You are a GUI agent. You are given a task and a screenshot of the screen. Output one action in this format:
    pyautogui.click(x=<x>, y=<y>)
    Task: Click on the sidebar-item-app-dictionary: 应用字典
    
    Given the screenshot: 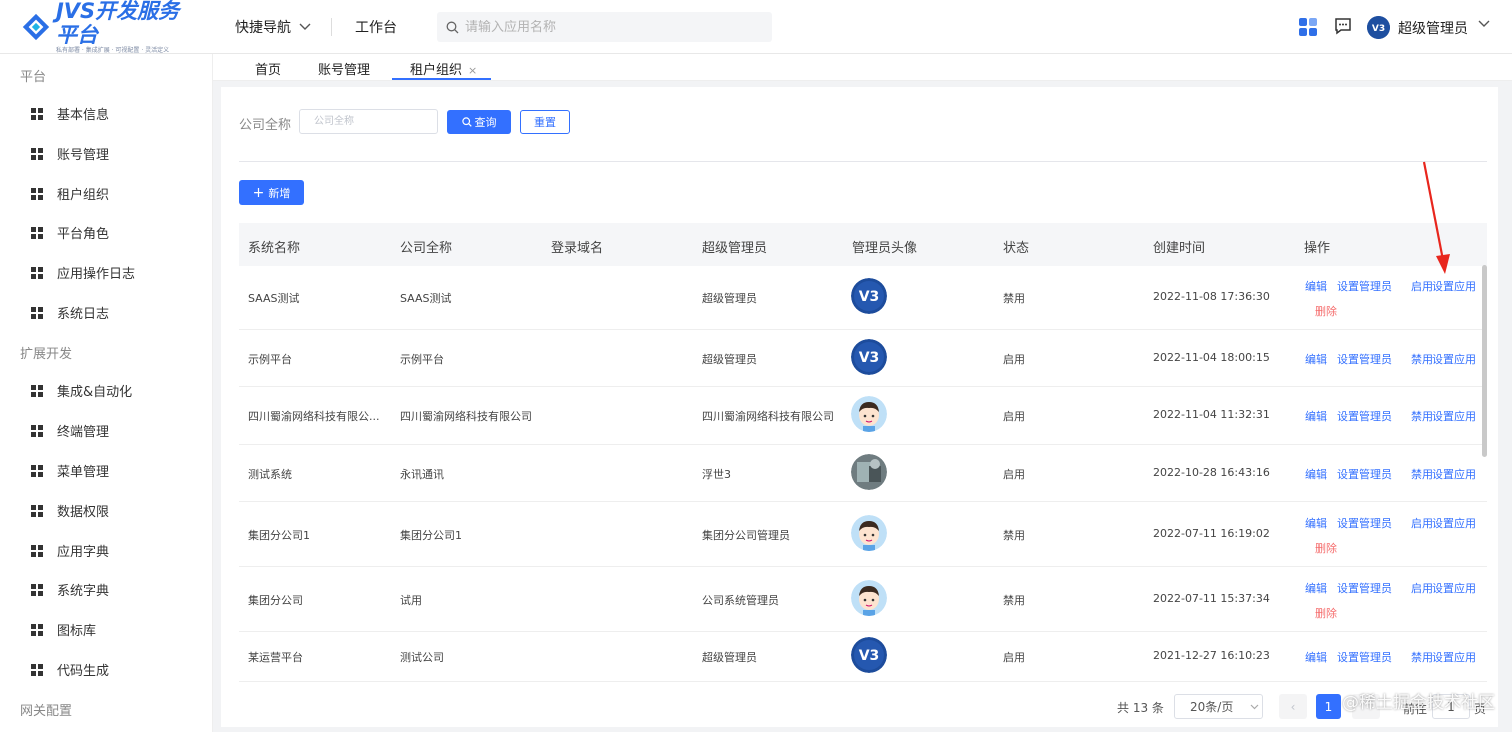 What is the action you would take?
    pyautogui.click(x=70, y=550)
    